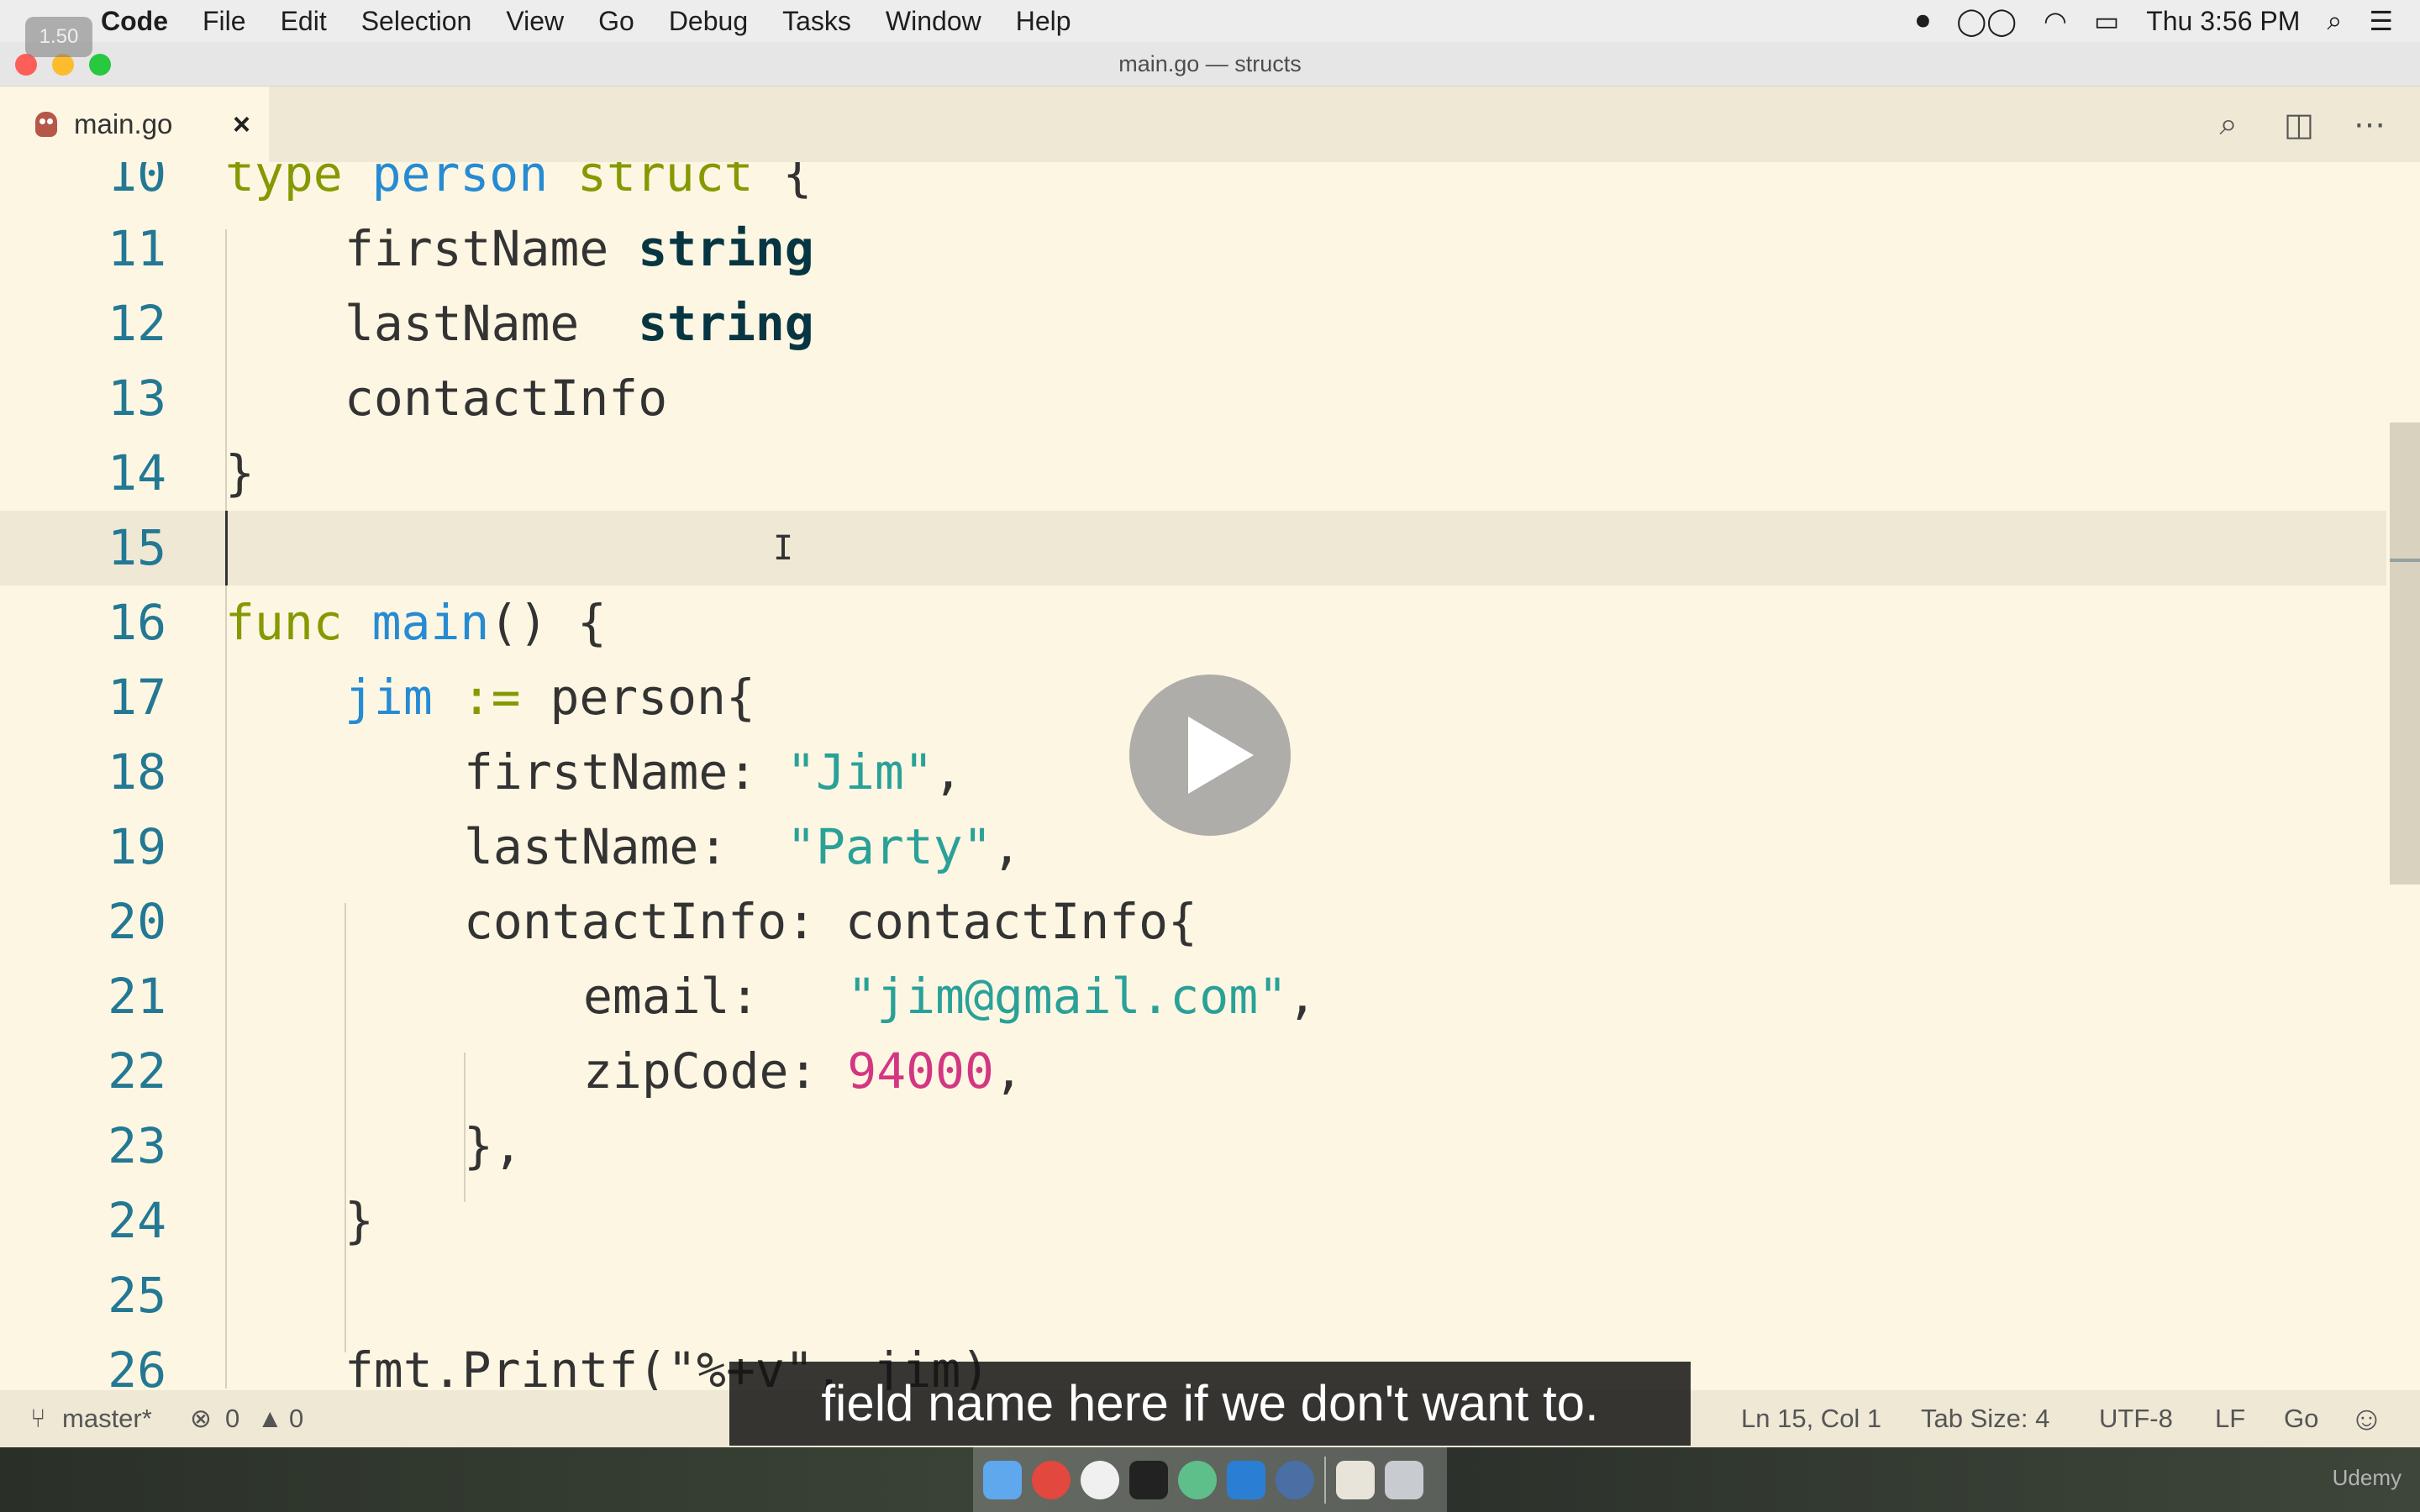 Image resolution: width=2420 pixels, height=1512 pixels. What do you see at coordinates (1985, 1418) in the screenshot?
I see `tab-size: Tab Size: 4` at bounding box center [1985, 1418].